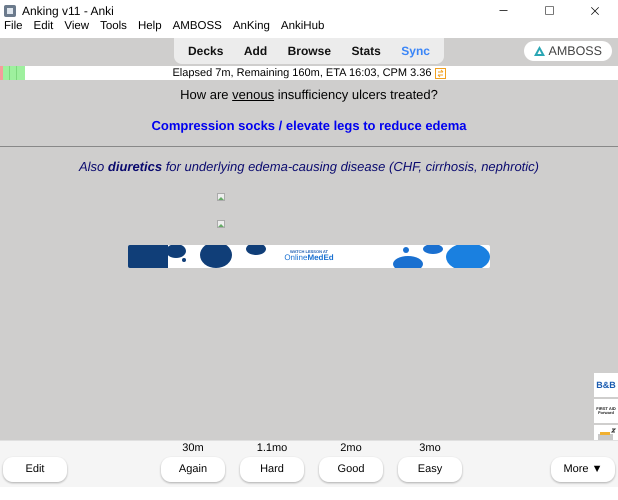 This screenshot has width=618, height=500. Describe the element at coordinates (206, 51) in the screenshot. I see `toolbar-tab: Decks` at that location.